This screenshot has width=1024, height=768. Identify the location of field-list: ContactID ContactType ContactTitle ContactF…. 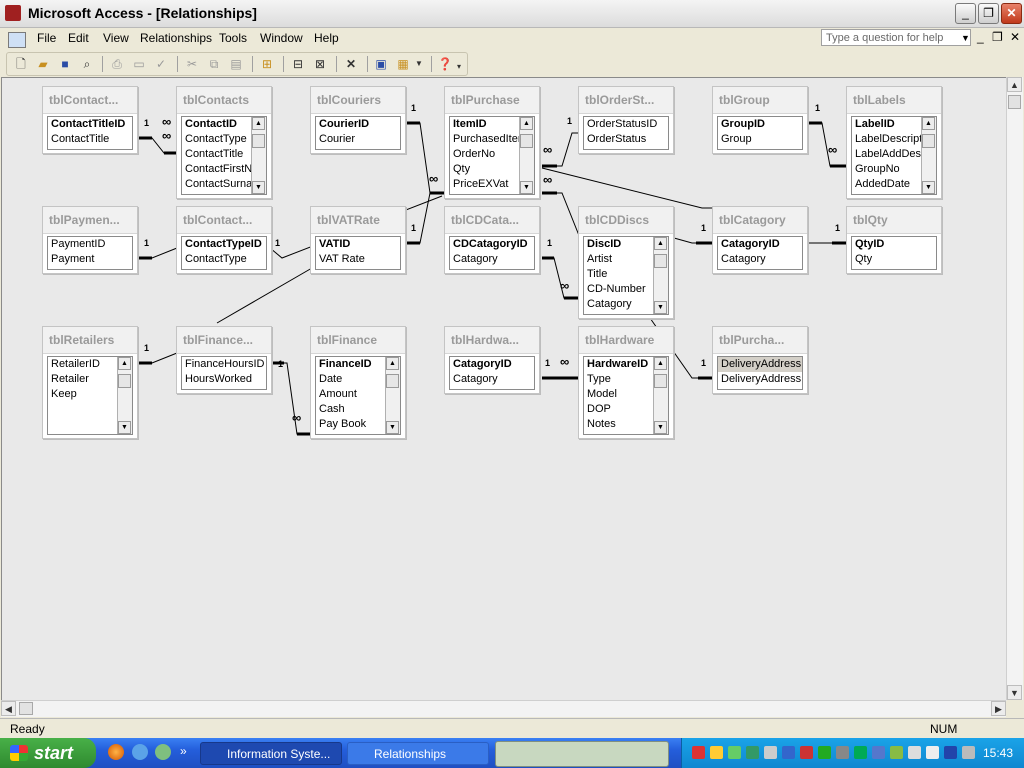
(224, 155).